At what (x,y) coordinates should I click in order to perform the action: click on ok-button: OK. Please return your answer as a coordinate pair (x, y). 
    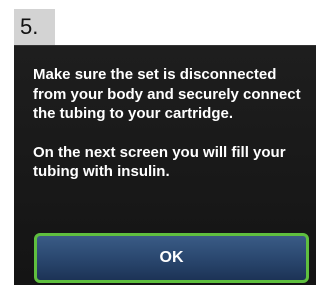
    Looking at the image, I should click on (171, 258).